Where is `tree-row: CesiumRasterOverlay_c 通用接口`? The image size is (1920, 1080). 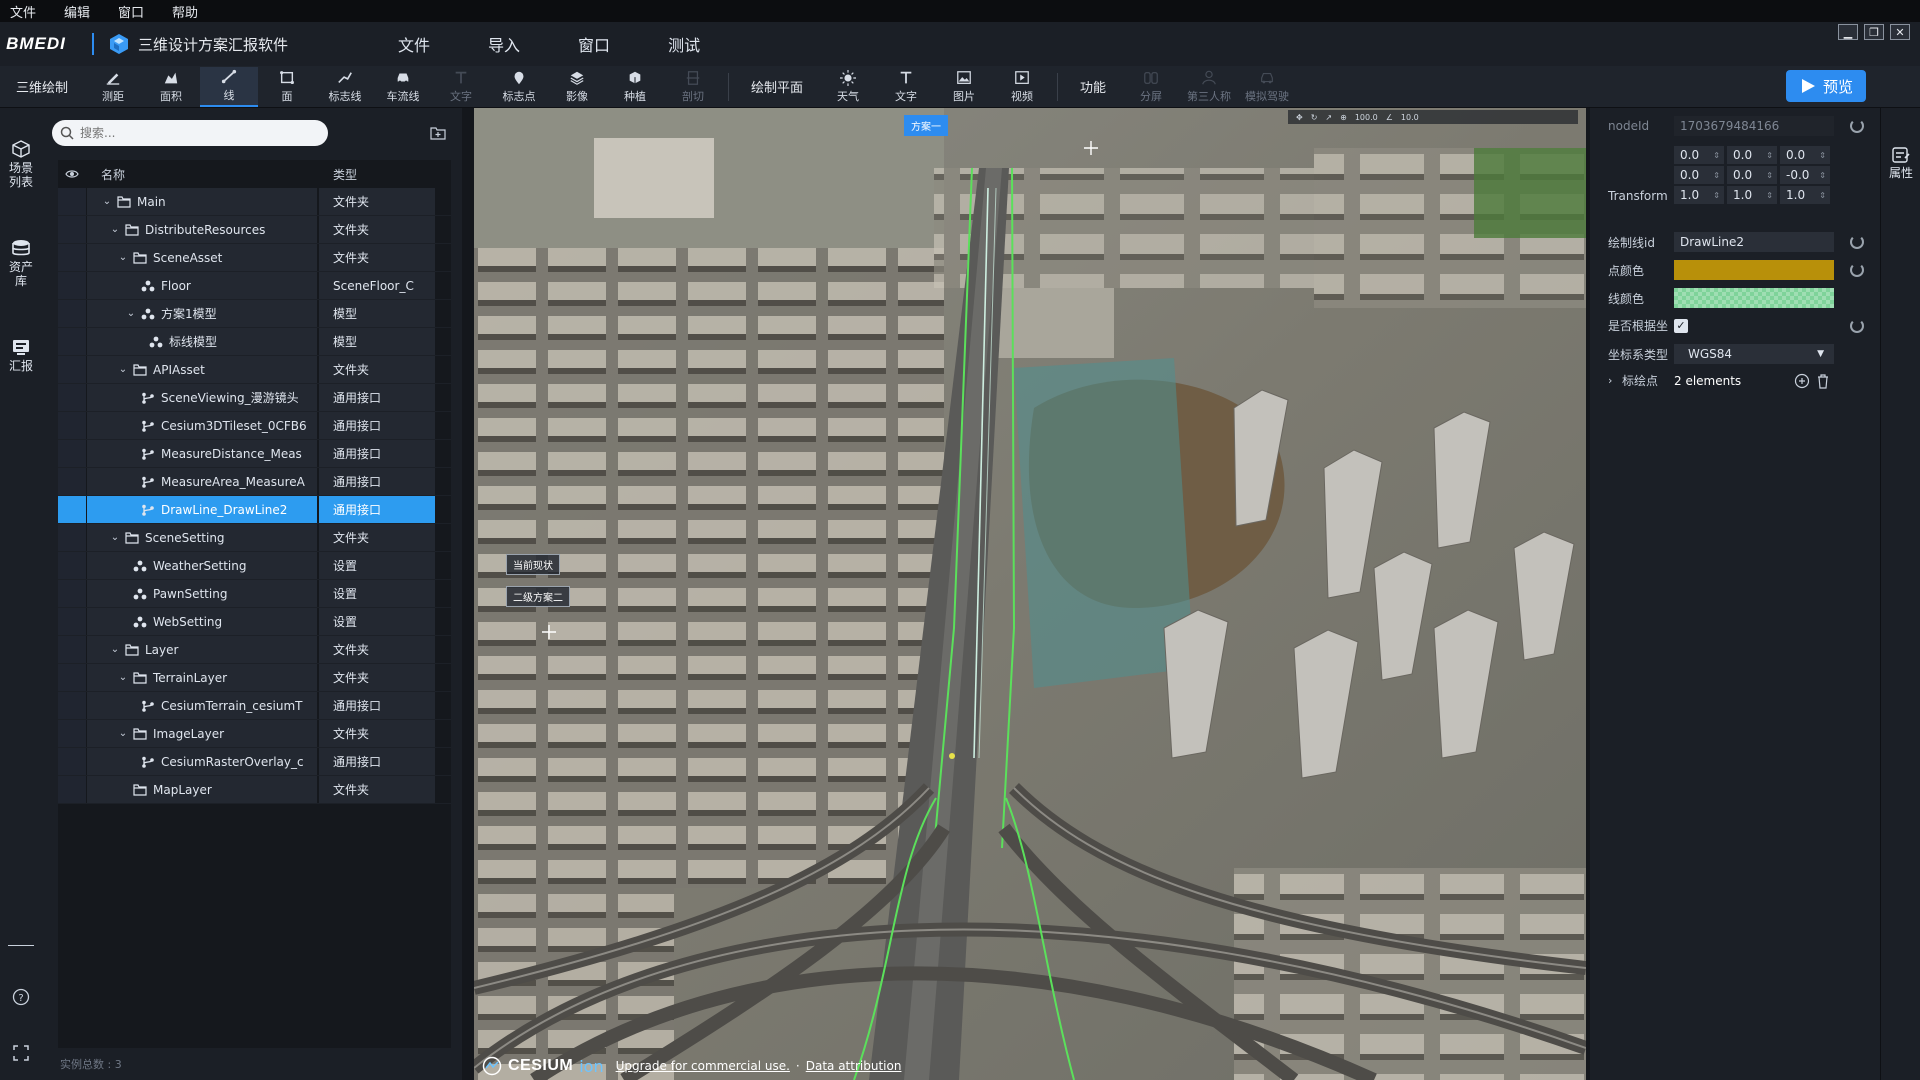 tree-row: CesiumRasterOverlay_c 通用接口 is located at coordinates (254, 762).